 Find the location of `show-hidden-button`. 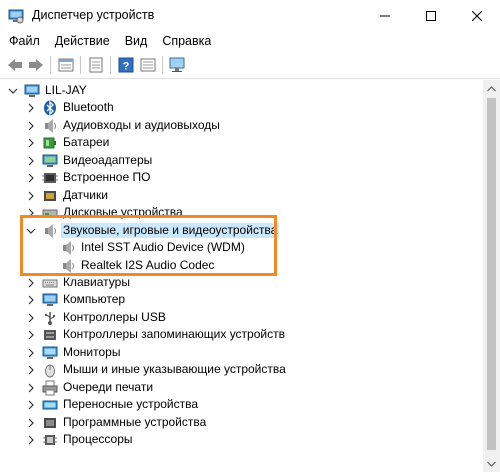

show-hidden-button is located at coordinates (148, 65).